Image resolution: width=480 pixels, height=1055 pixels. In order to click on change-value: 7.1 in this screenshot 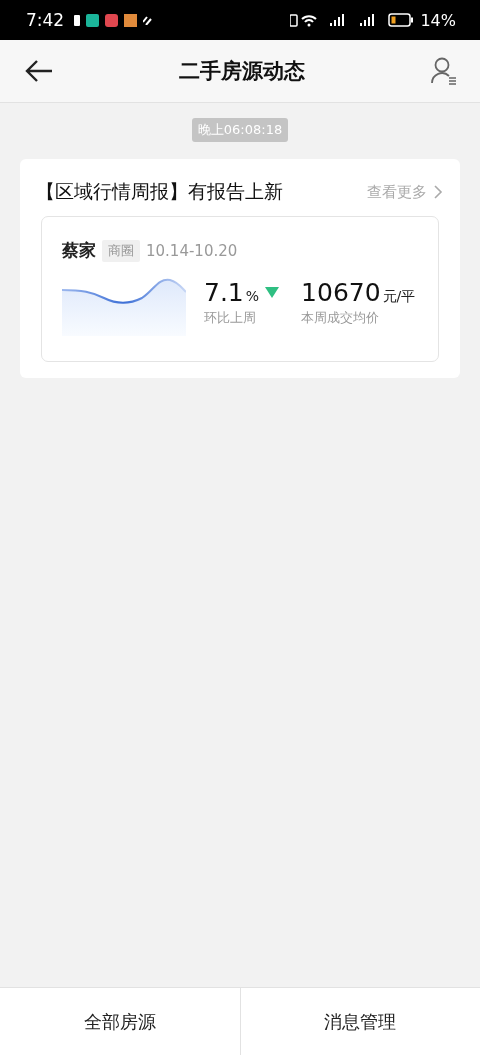, I will do `click(224, 292)`.